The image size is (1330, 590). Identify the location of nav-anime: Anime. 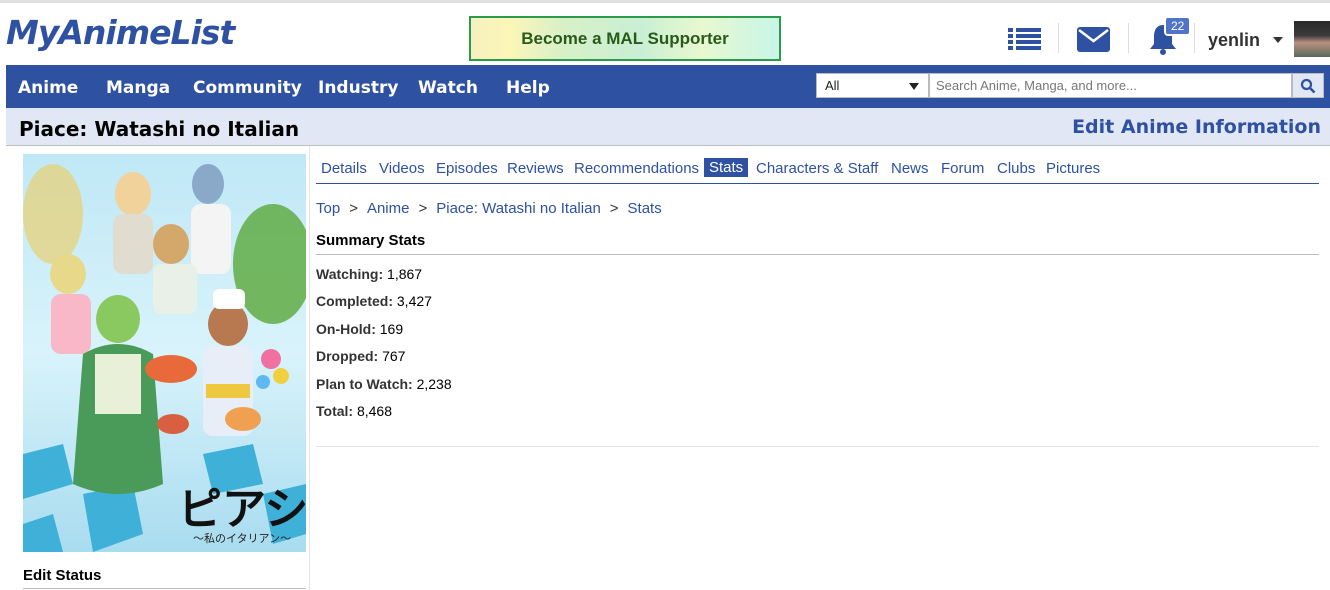
(48, 88).